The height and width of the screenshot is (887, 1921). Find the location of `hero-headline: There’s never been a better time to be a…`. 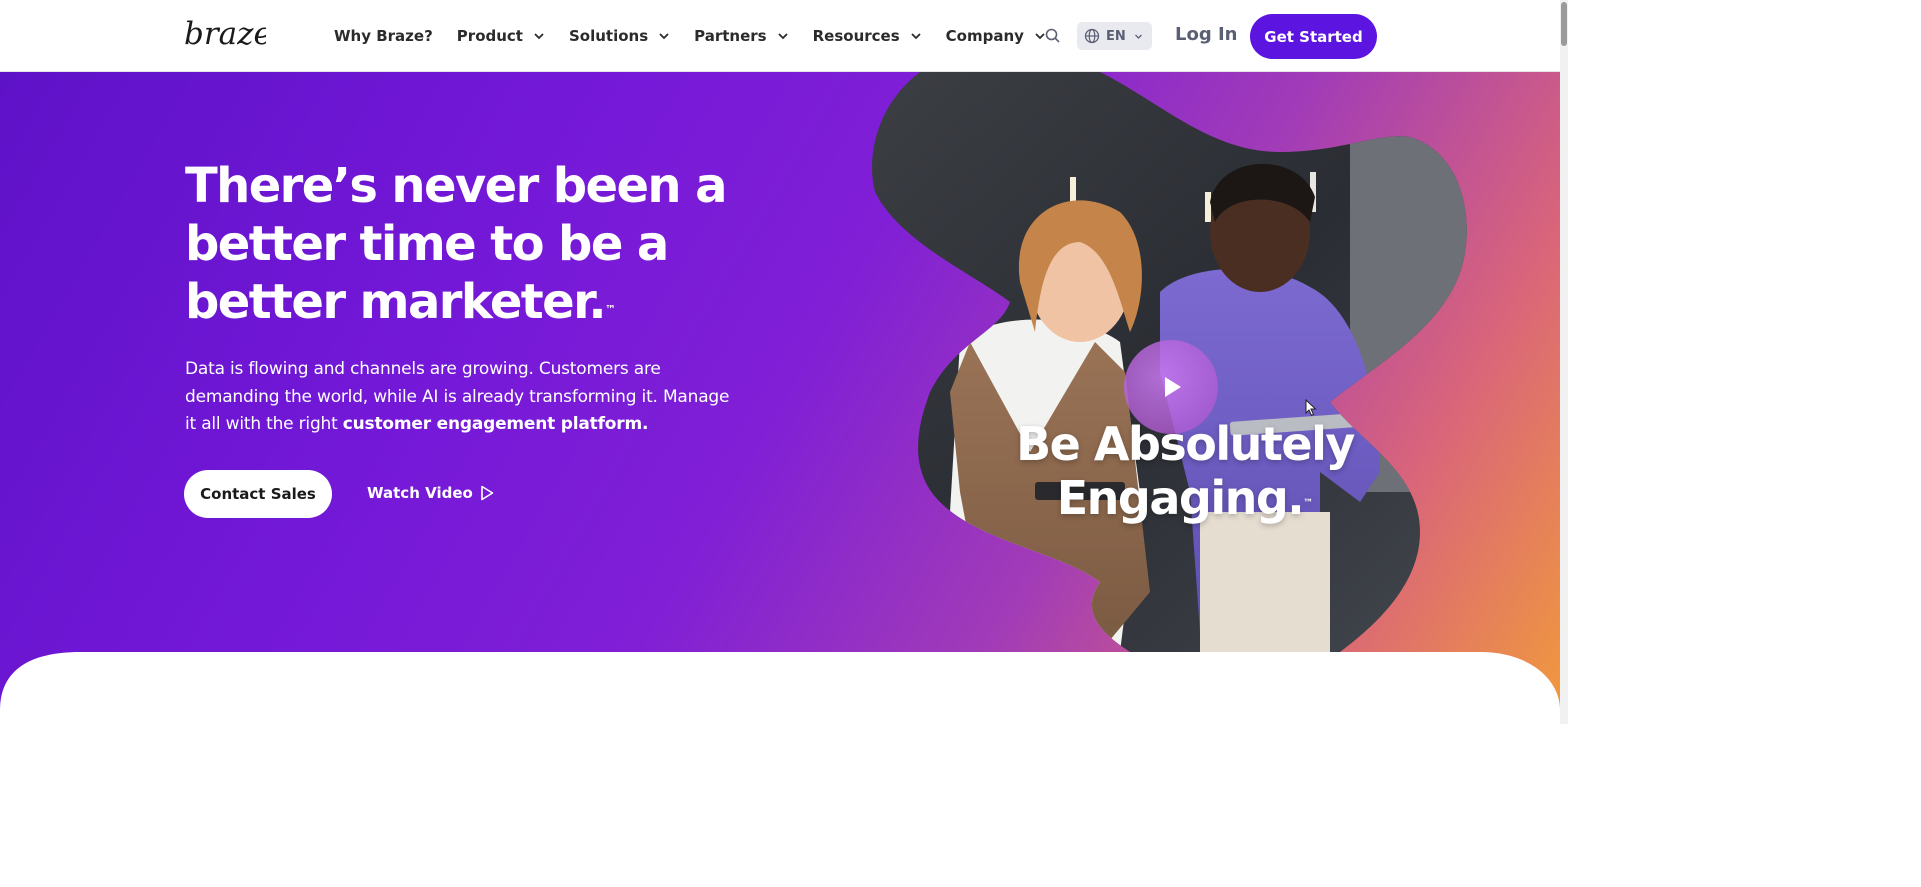

hero-headline: There’s never been a better time to be a… is located at coordinates (465, 244).